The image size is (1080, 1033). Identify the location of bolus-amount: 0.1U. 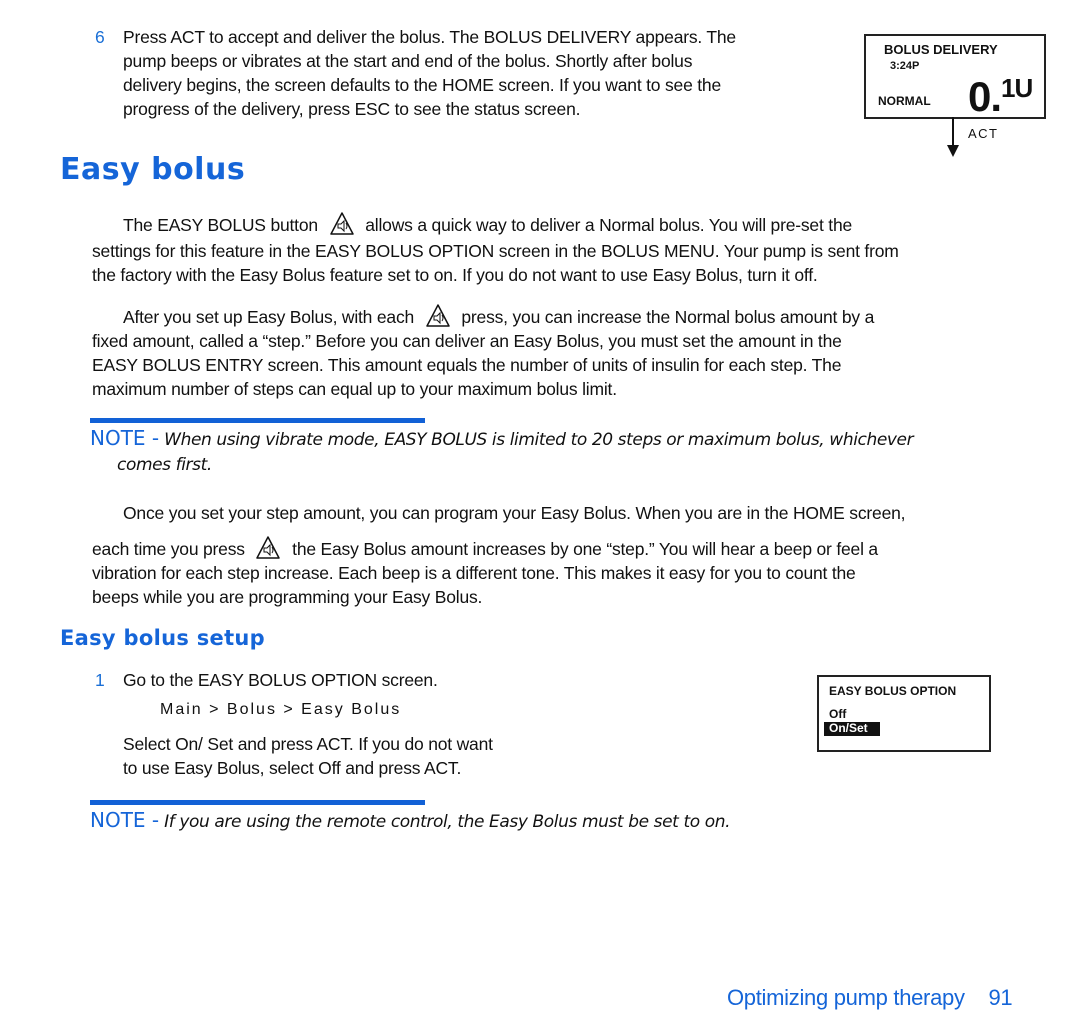
(1000, 93).